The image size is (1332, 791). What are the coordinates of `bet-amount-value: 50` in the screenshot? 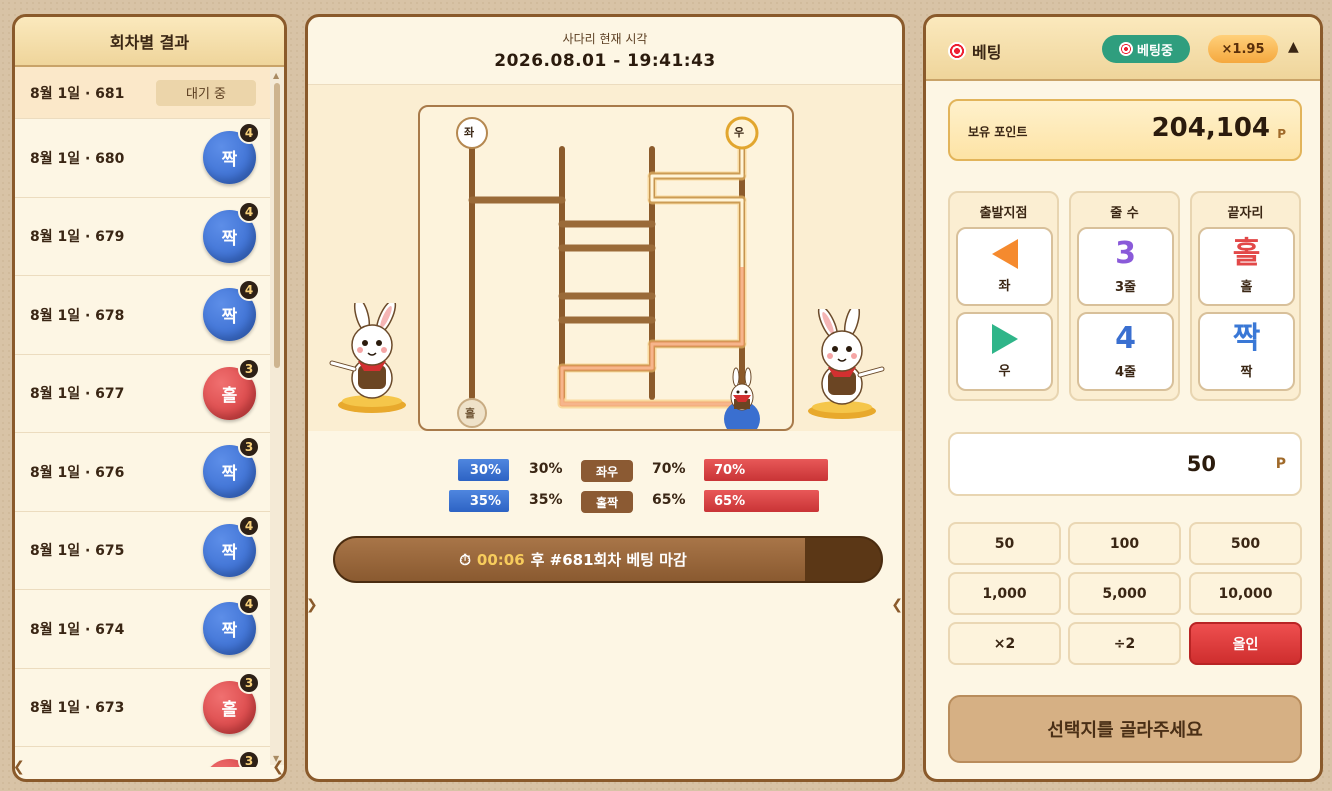 It's located at (1201, 464).